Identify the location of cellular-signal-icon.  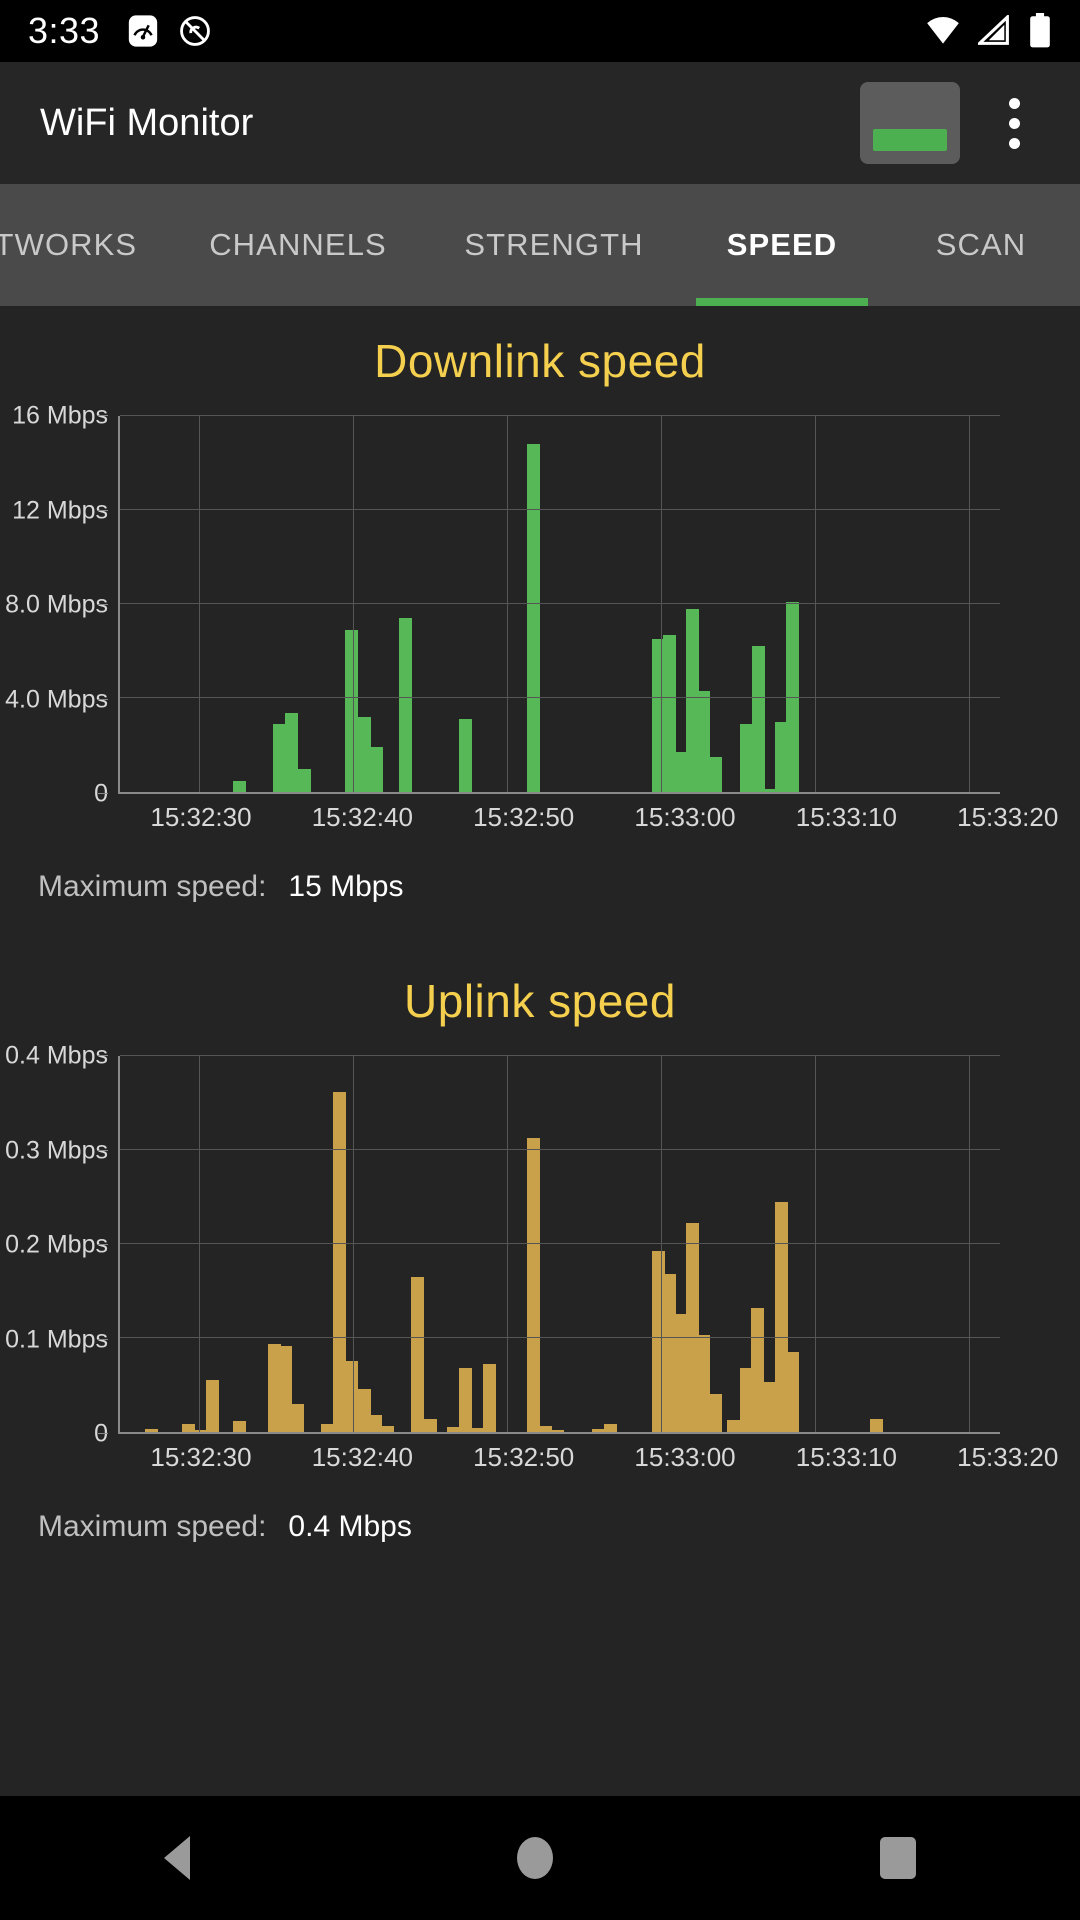
(993, 30).